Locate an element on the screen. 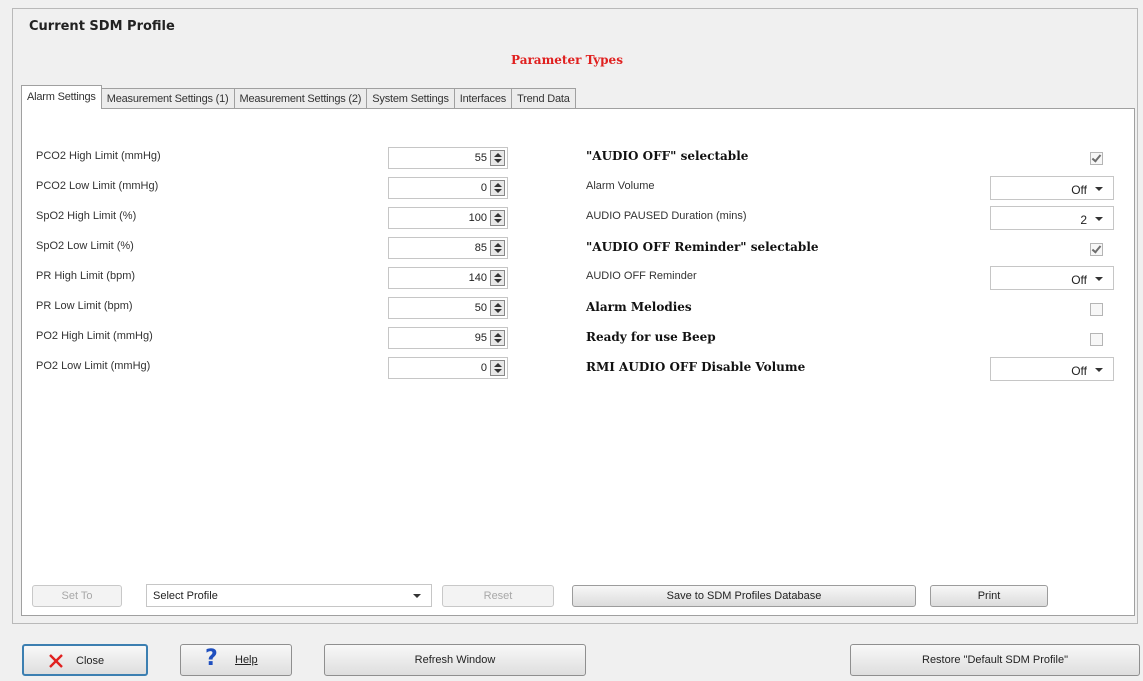  tab-measurement-settings-1: Measurement Settings (1) is located at coordinates (167, 98).